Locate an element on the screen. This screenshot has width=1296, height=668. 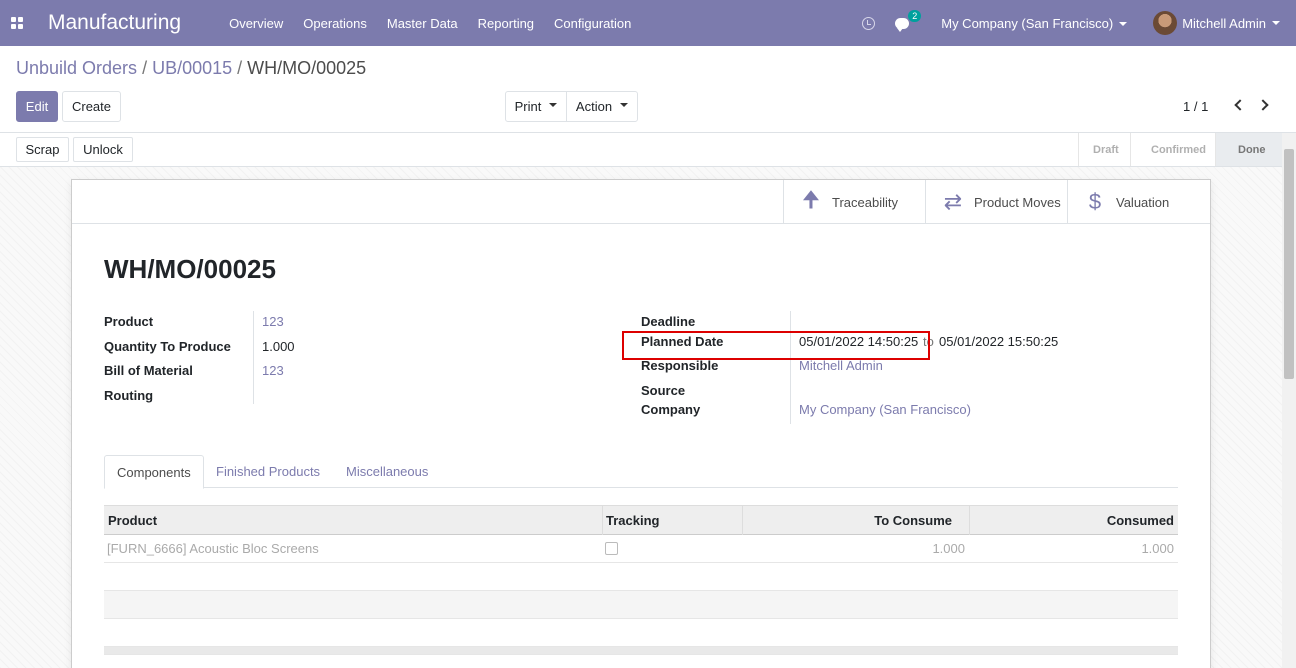
stage-draft: Draft is located at coordinates (1104, 149).